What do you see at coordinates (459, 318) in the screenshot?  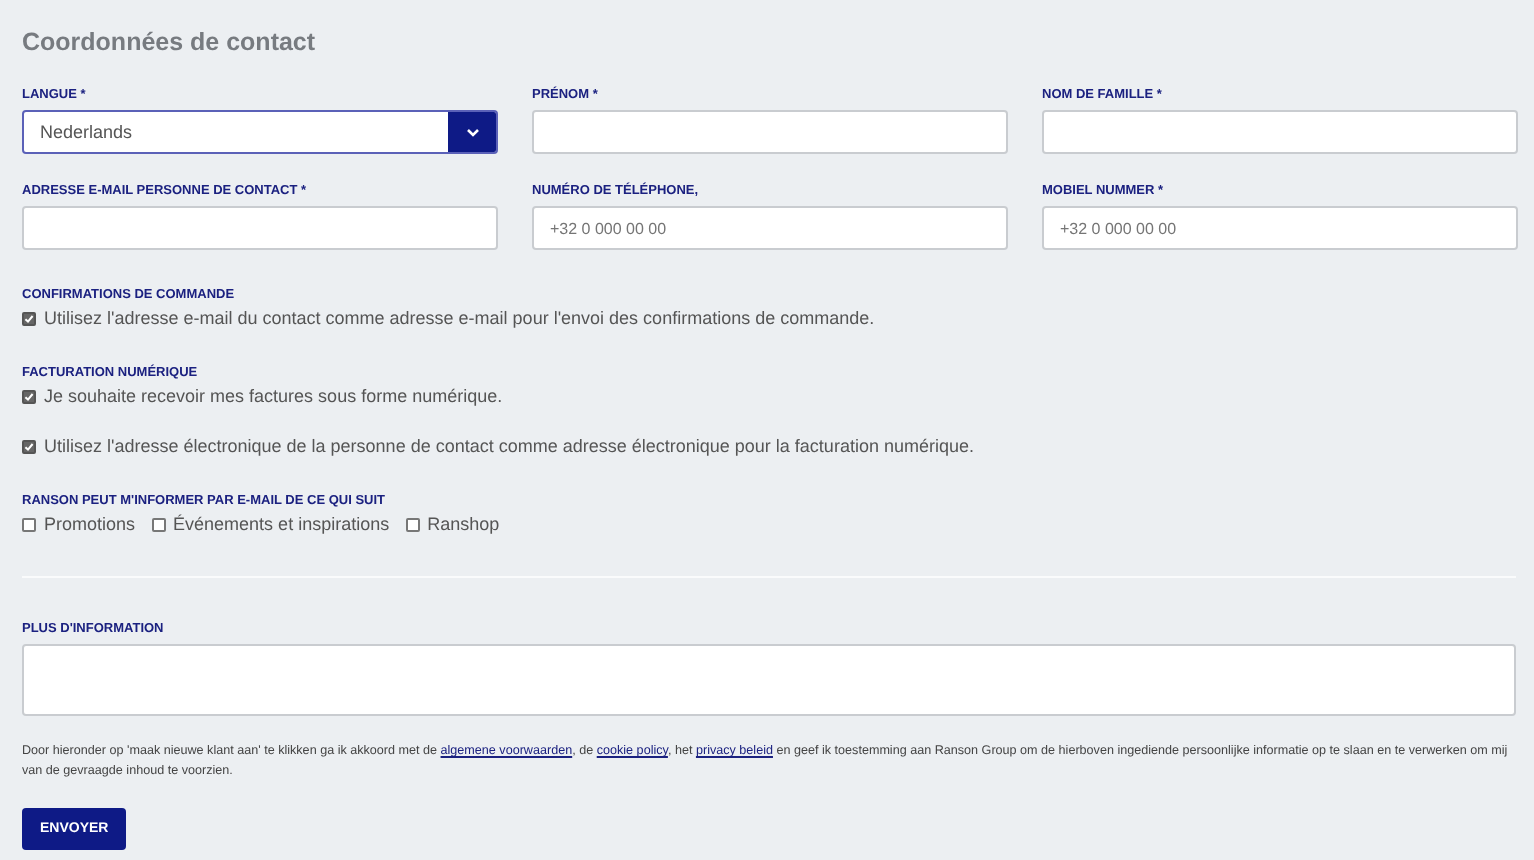 I see `checkbox-label: Utilisez l'adresse e-mail du contact comme adresse e-mail pour l'envoi des confirmations de commande.` at bounding box center [459, 318].